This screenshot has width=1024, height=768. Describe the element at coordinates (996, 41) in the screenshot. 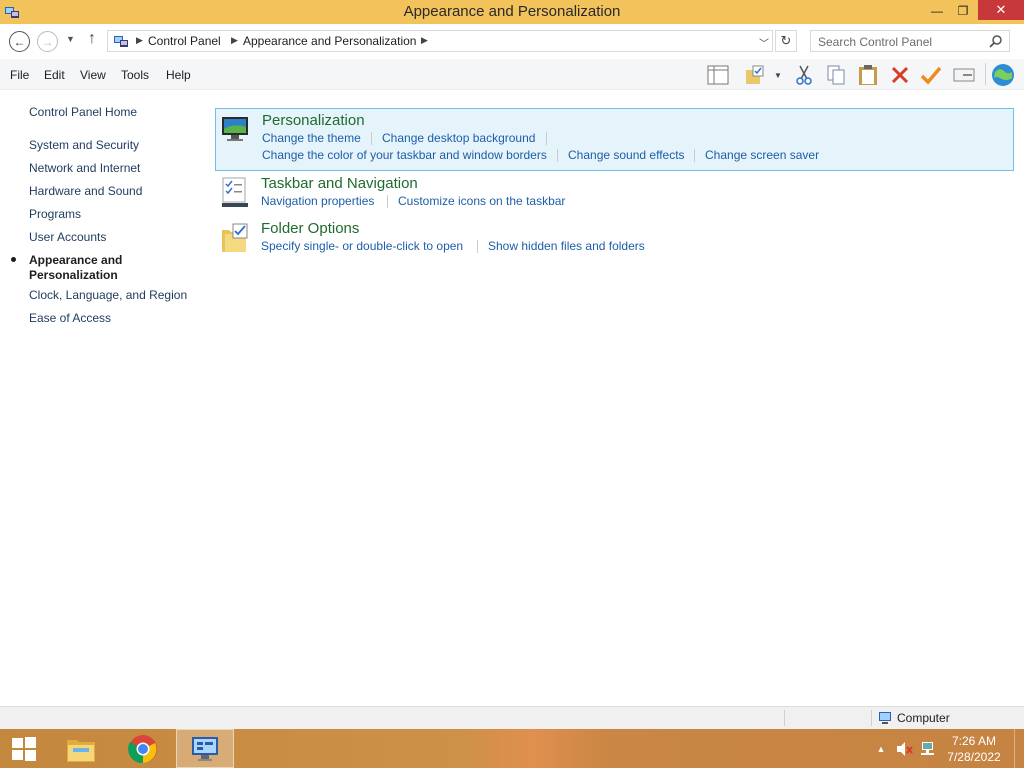

I see `search-icon` at that location.